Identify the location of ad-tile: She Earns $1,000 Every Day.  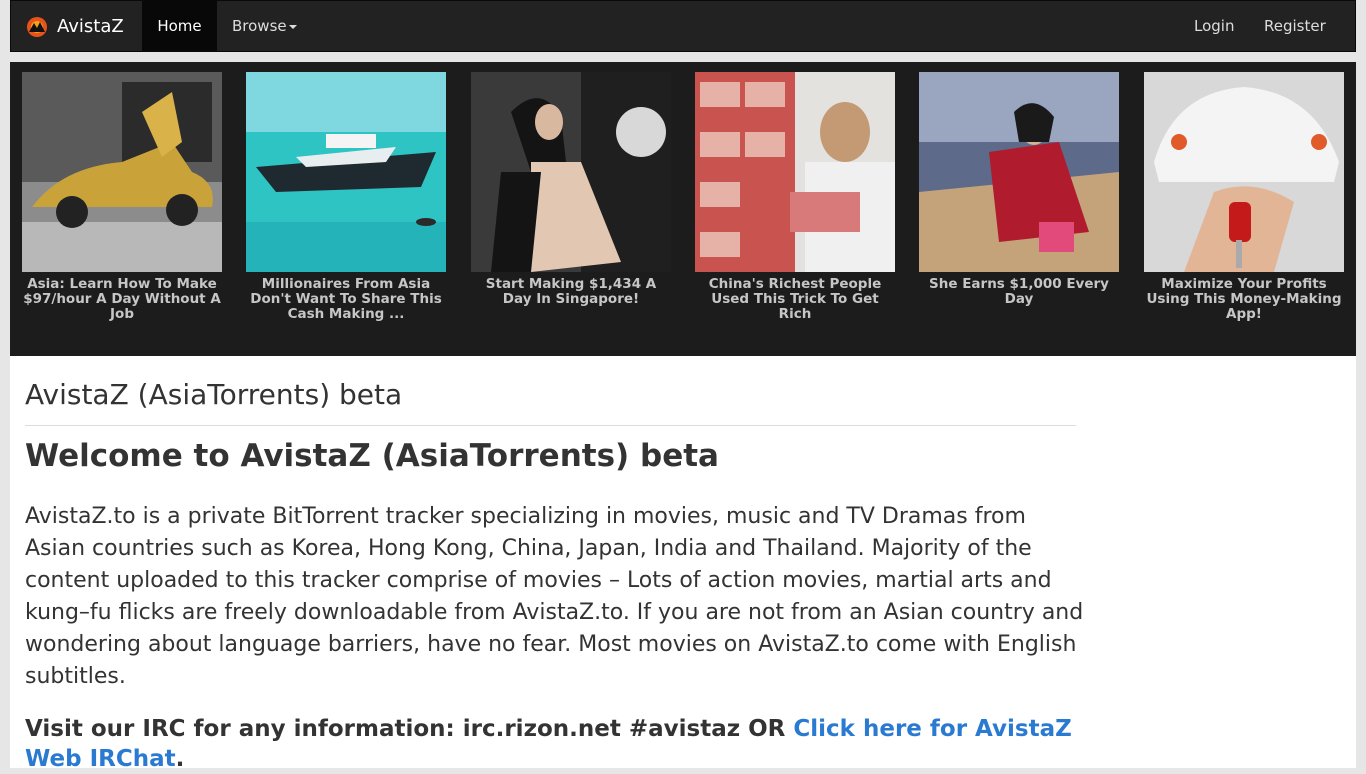
(1019, 189).